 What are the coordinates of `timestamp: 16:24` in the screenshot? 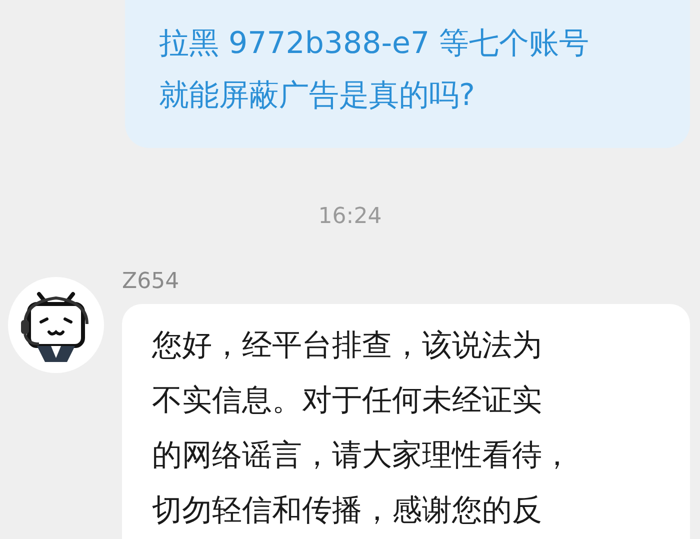 It's located at (350, 216).